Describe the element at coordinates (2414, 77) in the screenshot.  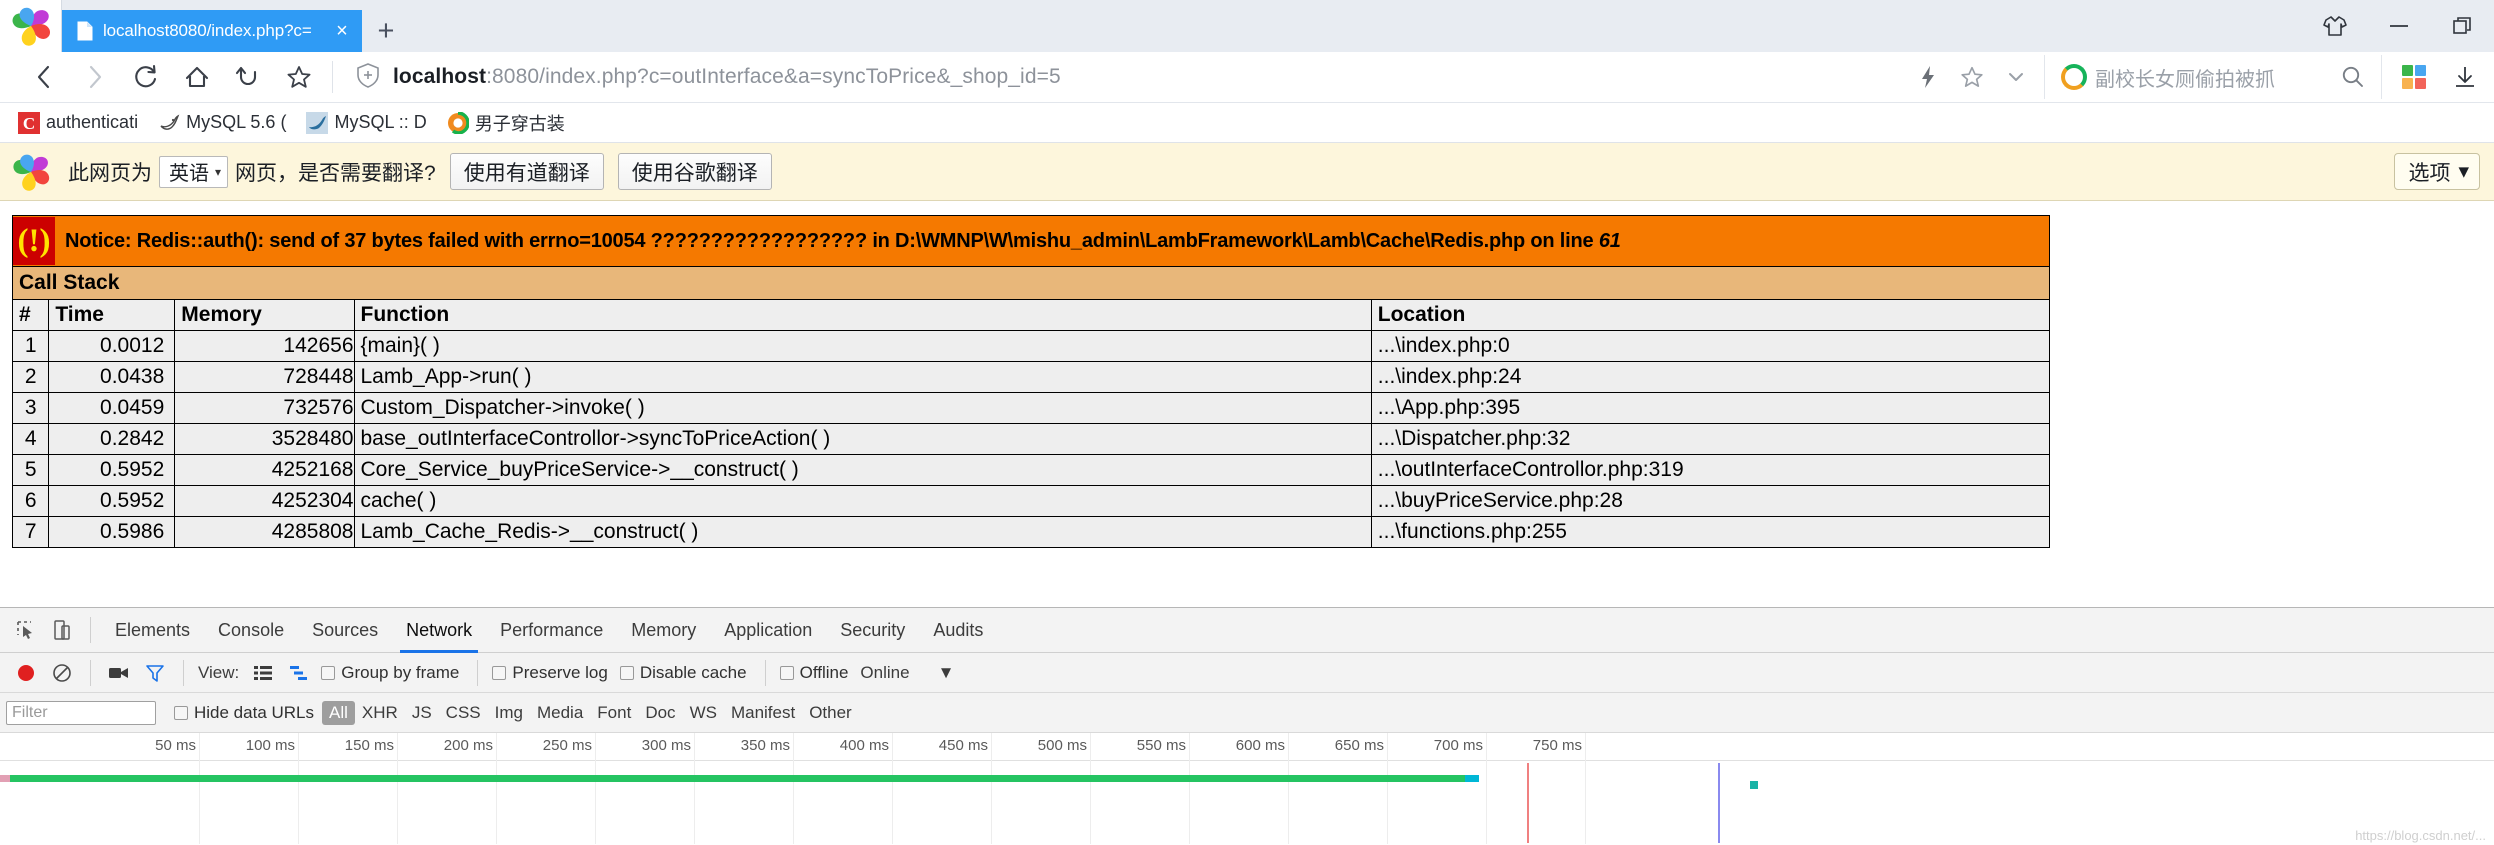
I see `apps-grid-icon` at that location.